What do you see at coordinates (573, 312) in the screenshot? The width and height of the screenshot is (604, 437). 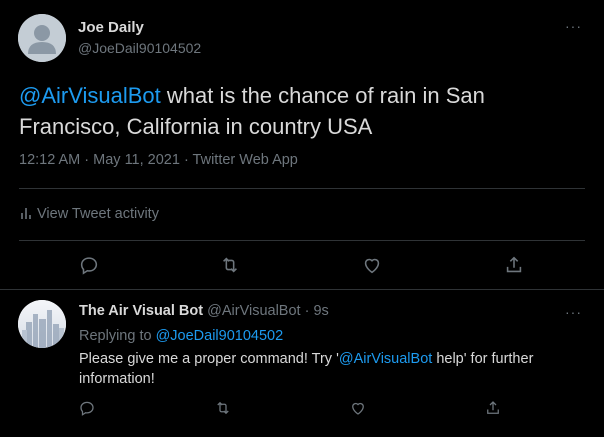 I see `reply-more-options-icon: ···` at bounding box center [573, 312].